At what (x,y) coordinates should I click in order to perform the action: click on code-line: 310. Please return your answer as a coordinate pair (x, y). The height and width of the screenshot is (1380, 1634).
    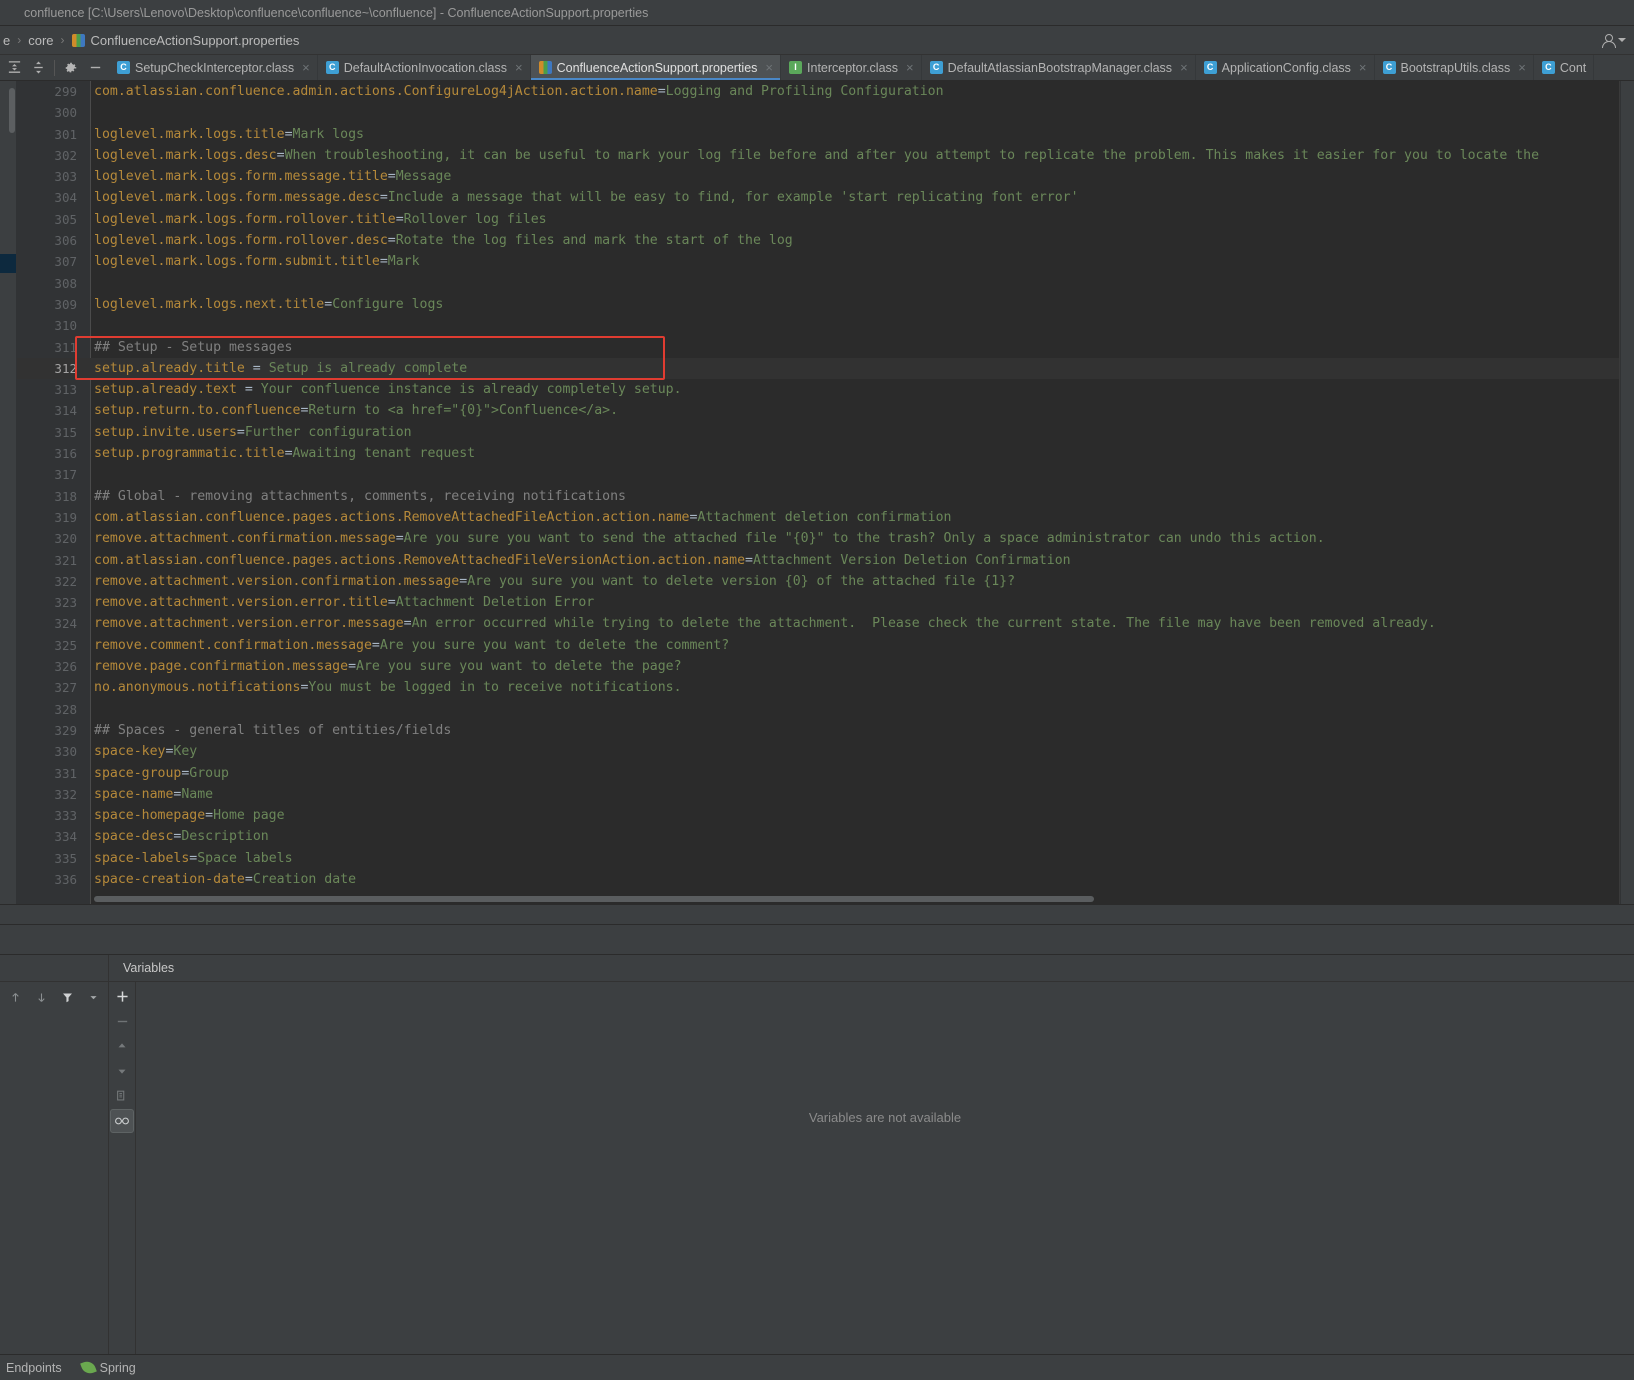
    Looking at the image, I should click on (825, 325).